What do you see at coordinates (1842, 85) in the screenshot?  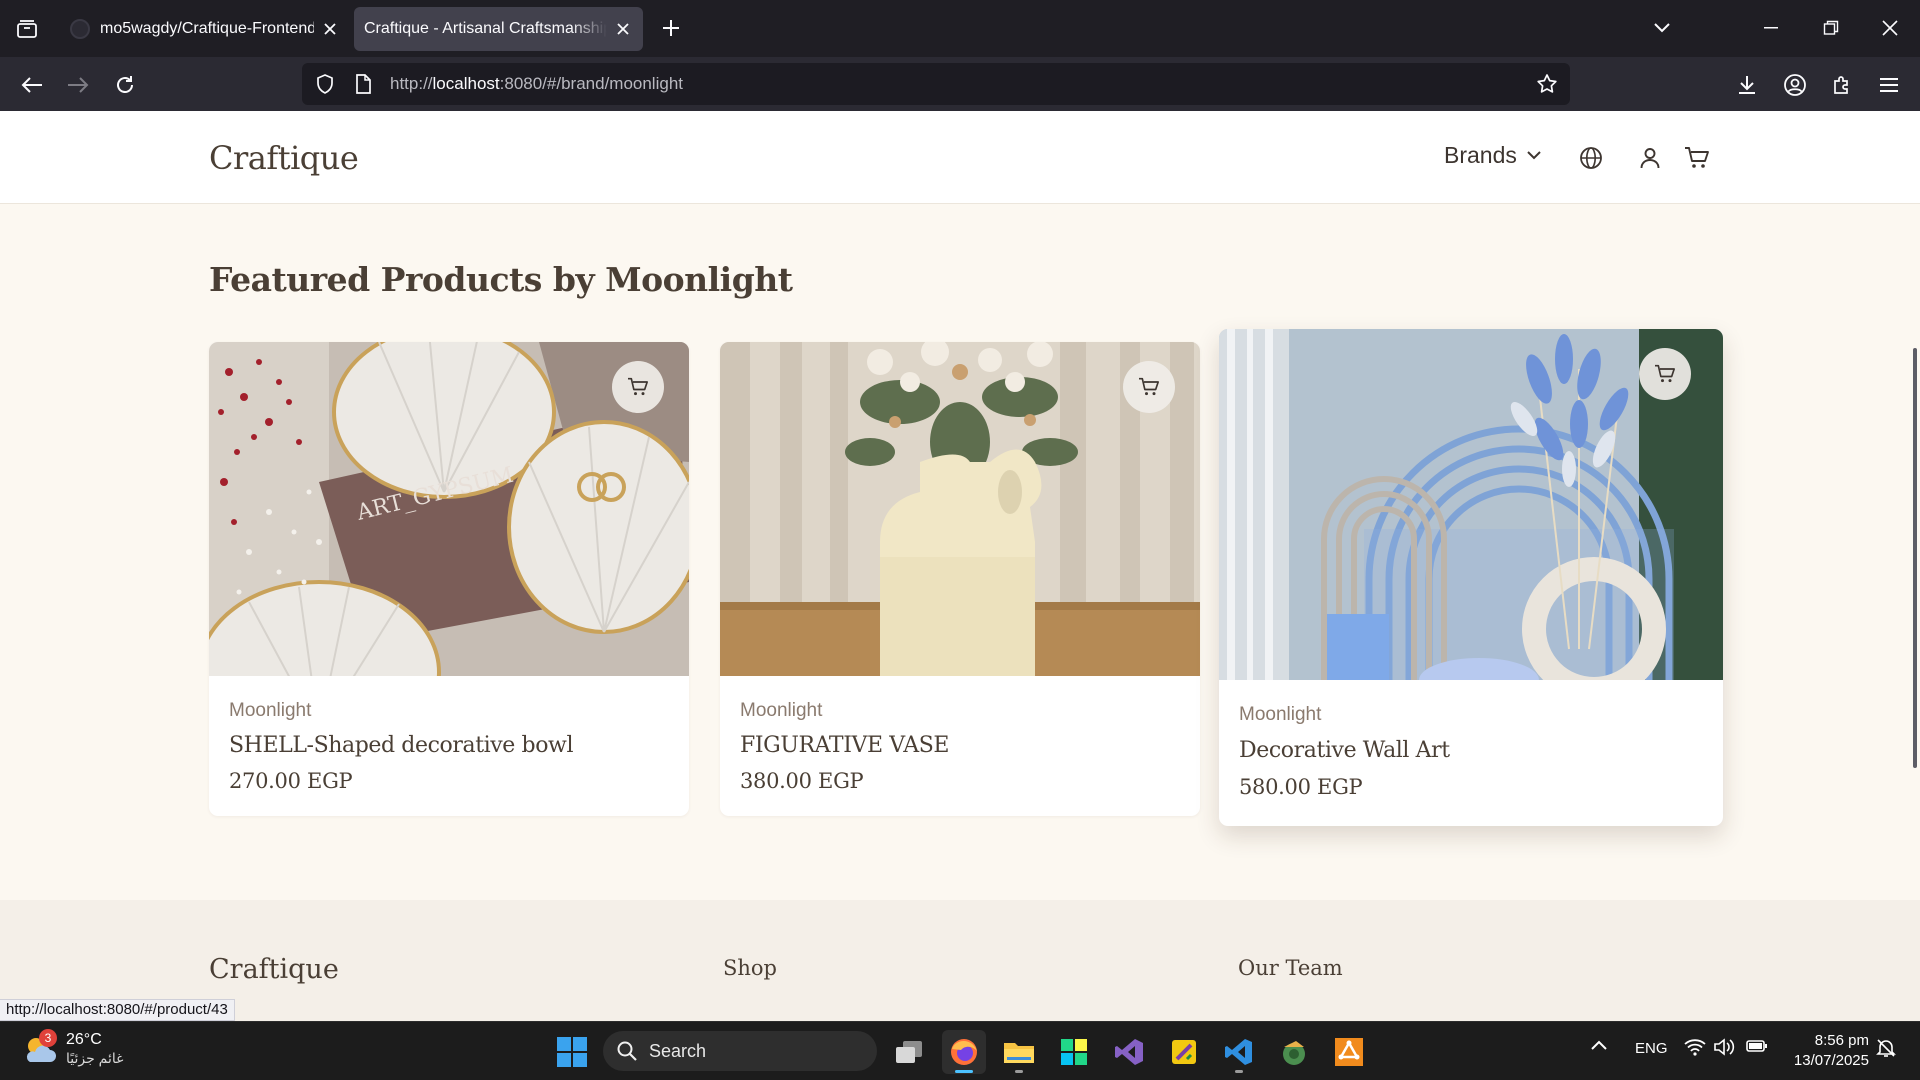 I see `extensions-puzzle-icon` at bounding box center [1842, 85].